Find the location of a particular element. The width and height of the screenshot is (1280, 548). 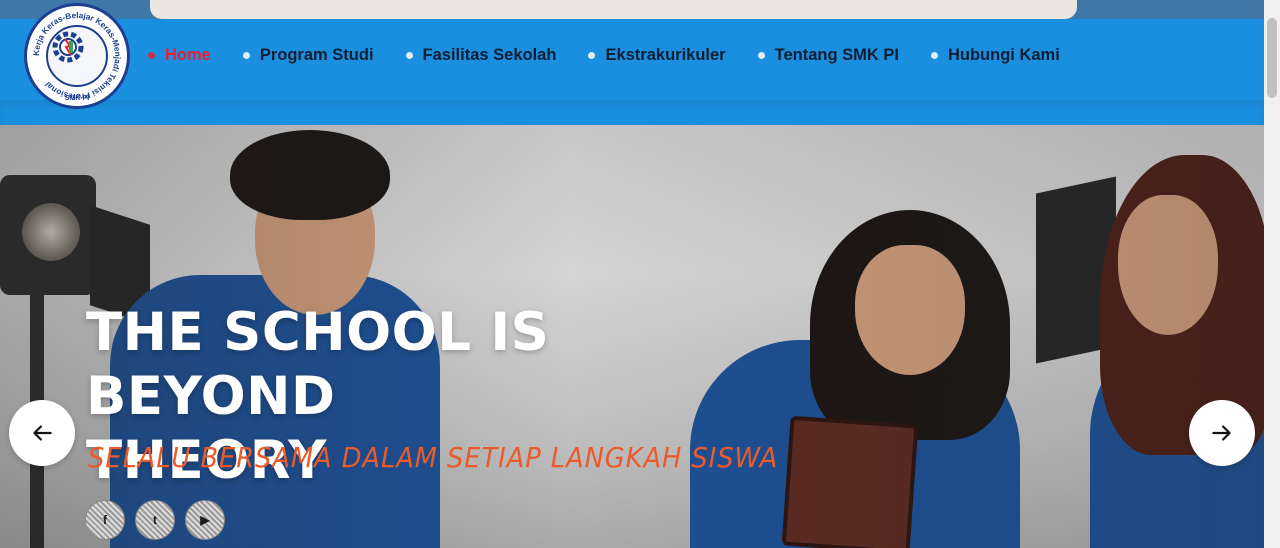

carousel-next-button is located at coordinates (1222, 433).